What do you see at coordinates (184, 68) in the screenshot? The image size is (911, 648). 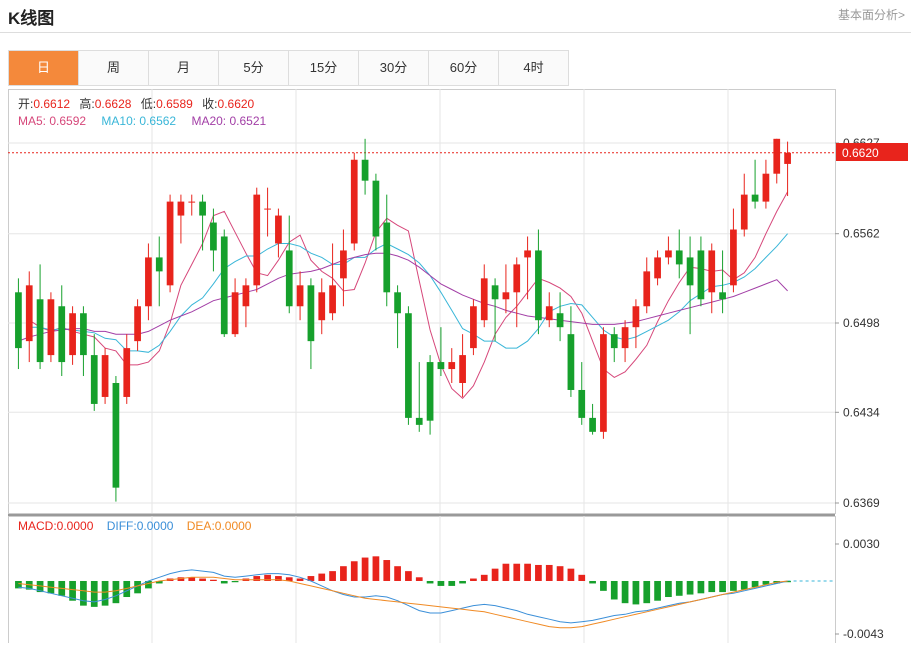 I see `tab-month: 月` at bounding box center [184, 68].